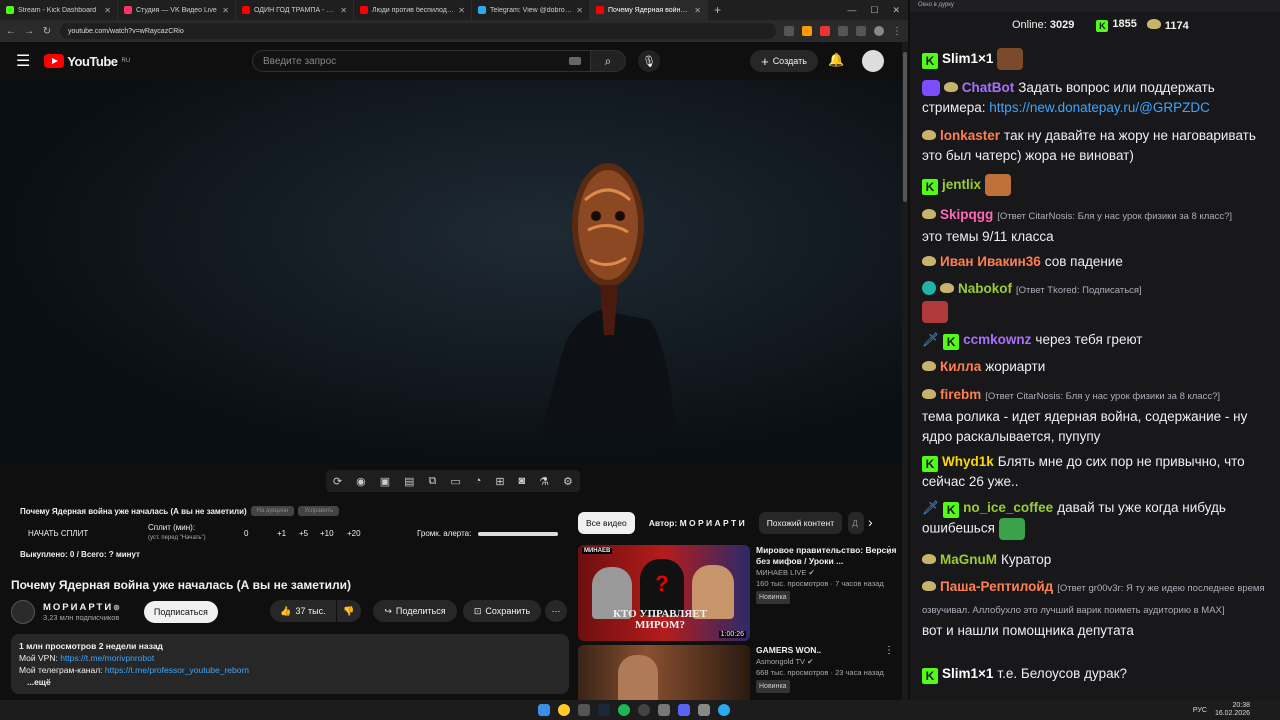 Image resolution: width=1280 pixels, height=720 pixels. What do you see at coordinates (905, 127) in the screenshot?
I see `scrollbar-thumb` at bounding box center [905, 127].